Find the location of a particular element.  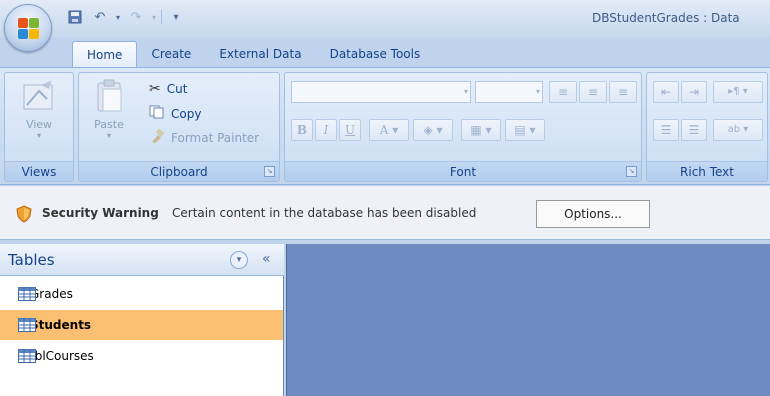

office-button is located at coordinates (28, 28).